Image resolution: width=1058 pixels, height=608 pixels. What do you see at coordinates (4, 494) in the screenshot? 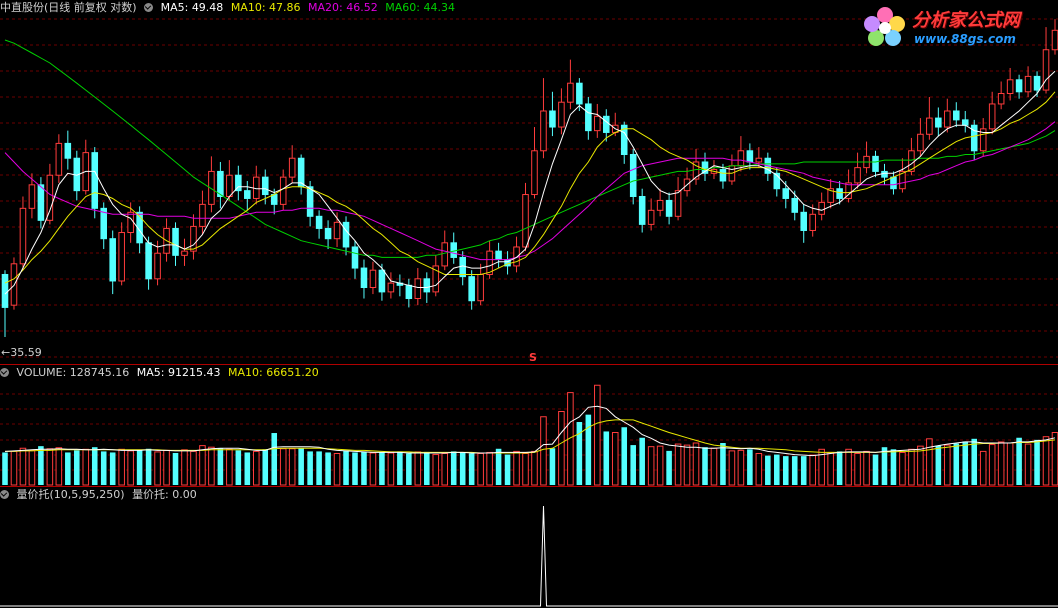
I see `indicator-toggle-icon` at bounding box center [4, 494].